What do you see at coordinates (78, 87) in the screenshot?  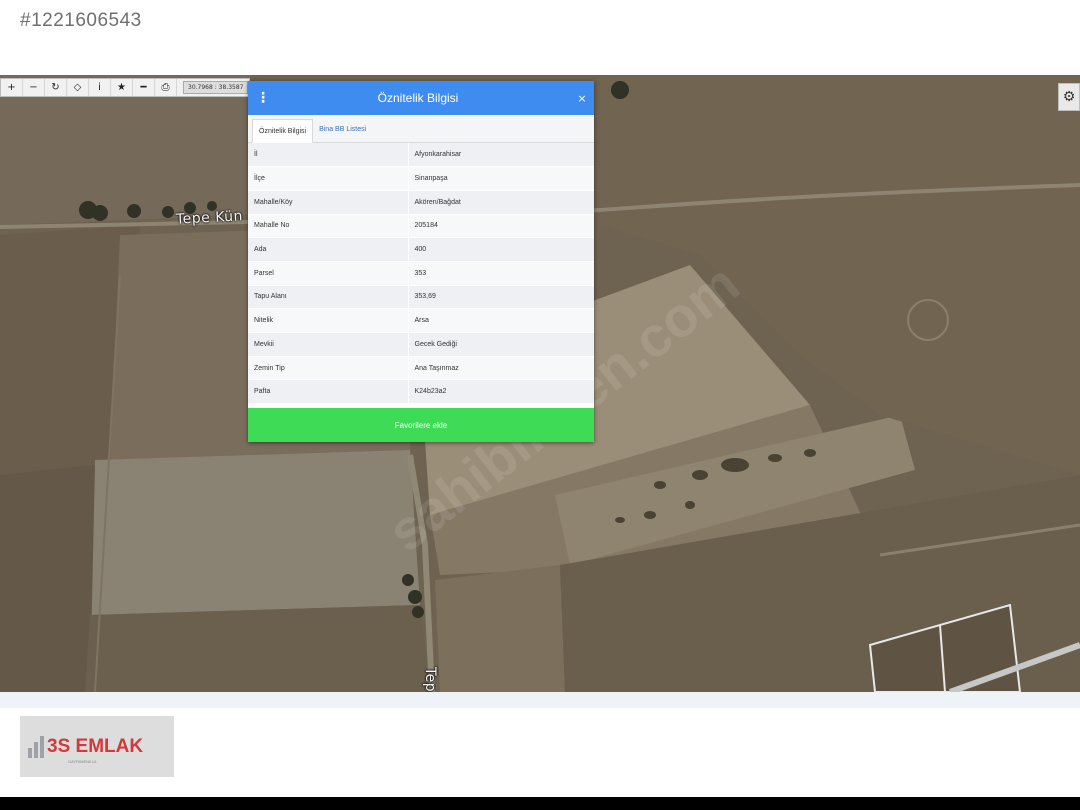 I see `locate-icon: ◇` at bounding box center [78, 87].